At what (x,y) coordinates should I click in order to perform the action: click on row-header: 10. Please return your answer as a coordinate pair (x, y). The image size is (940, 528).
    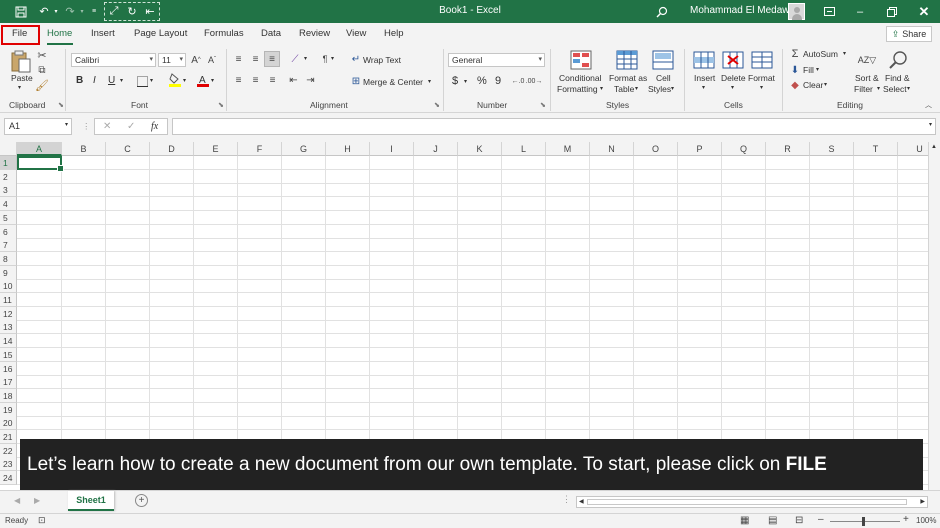
    Looking at the image, I should click on (8, 286).